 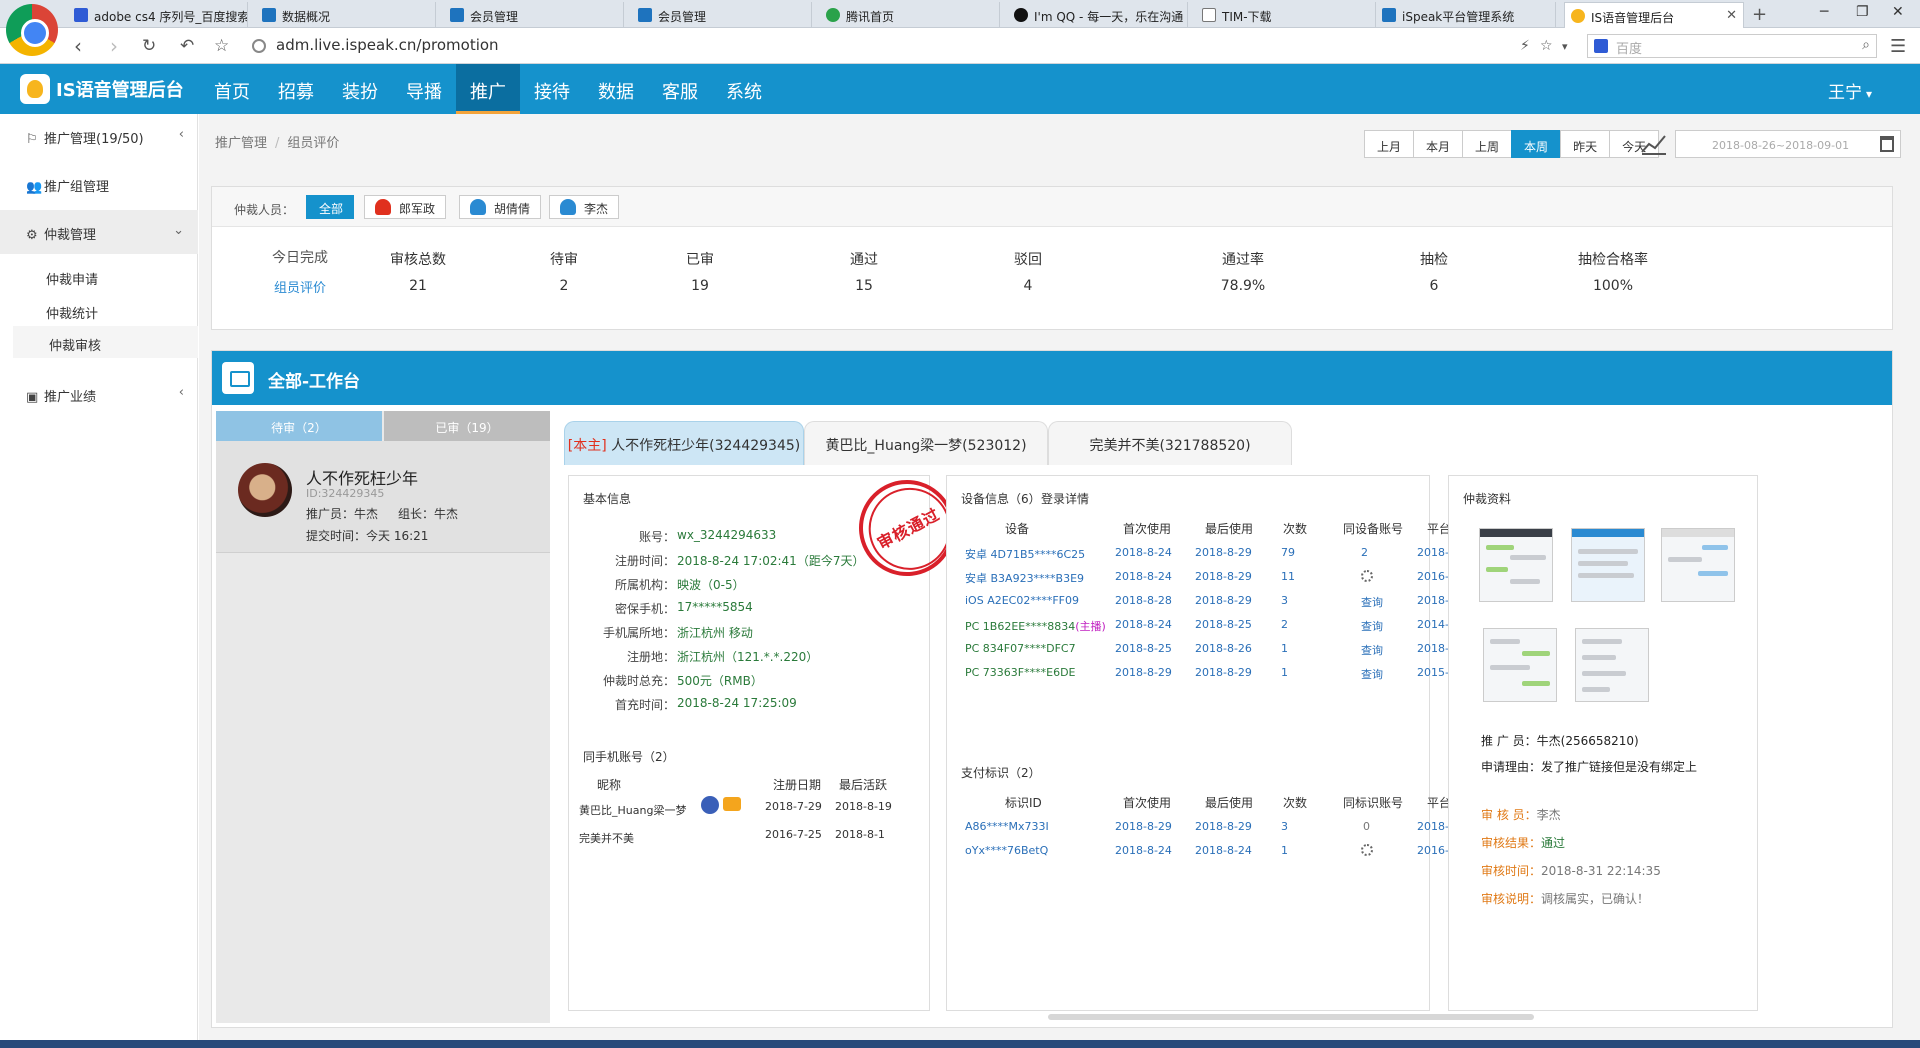 What do you see at coordinates (1759, 14) in the screenshot?
I see `new-tab-icon: +` at bounding box center [1759, 14].